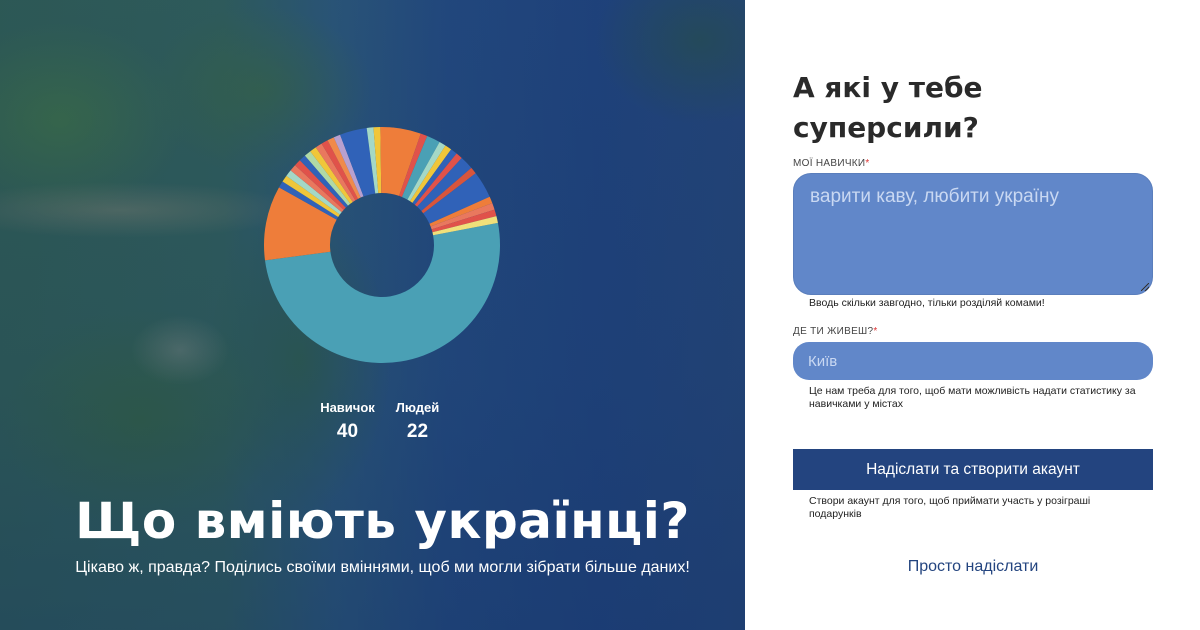 The height and width of the screenshot is (630, 1200). Describe the element at coordinates (973, 469) in the screenshot. I see `submit-and-register-button: Надіслати та створити акаунт` at that location.